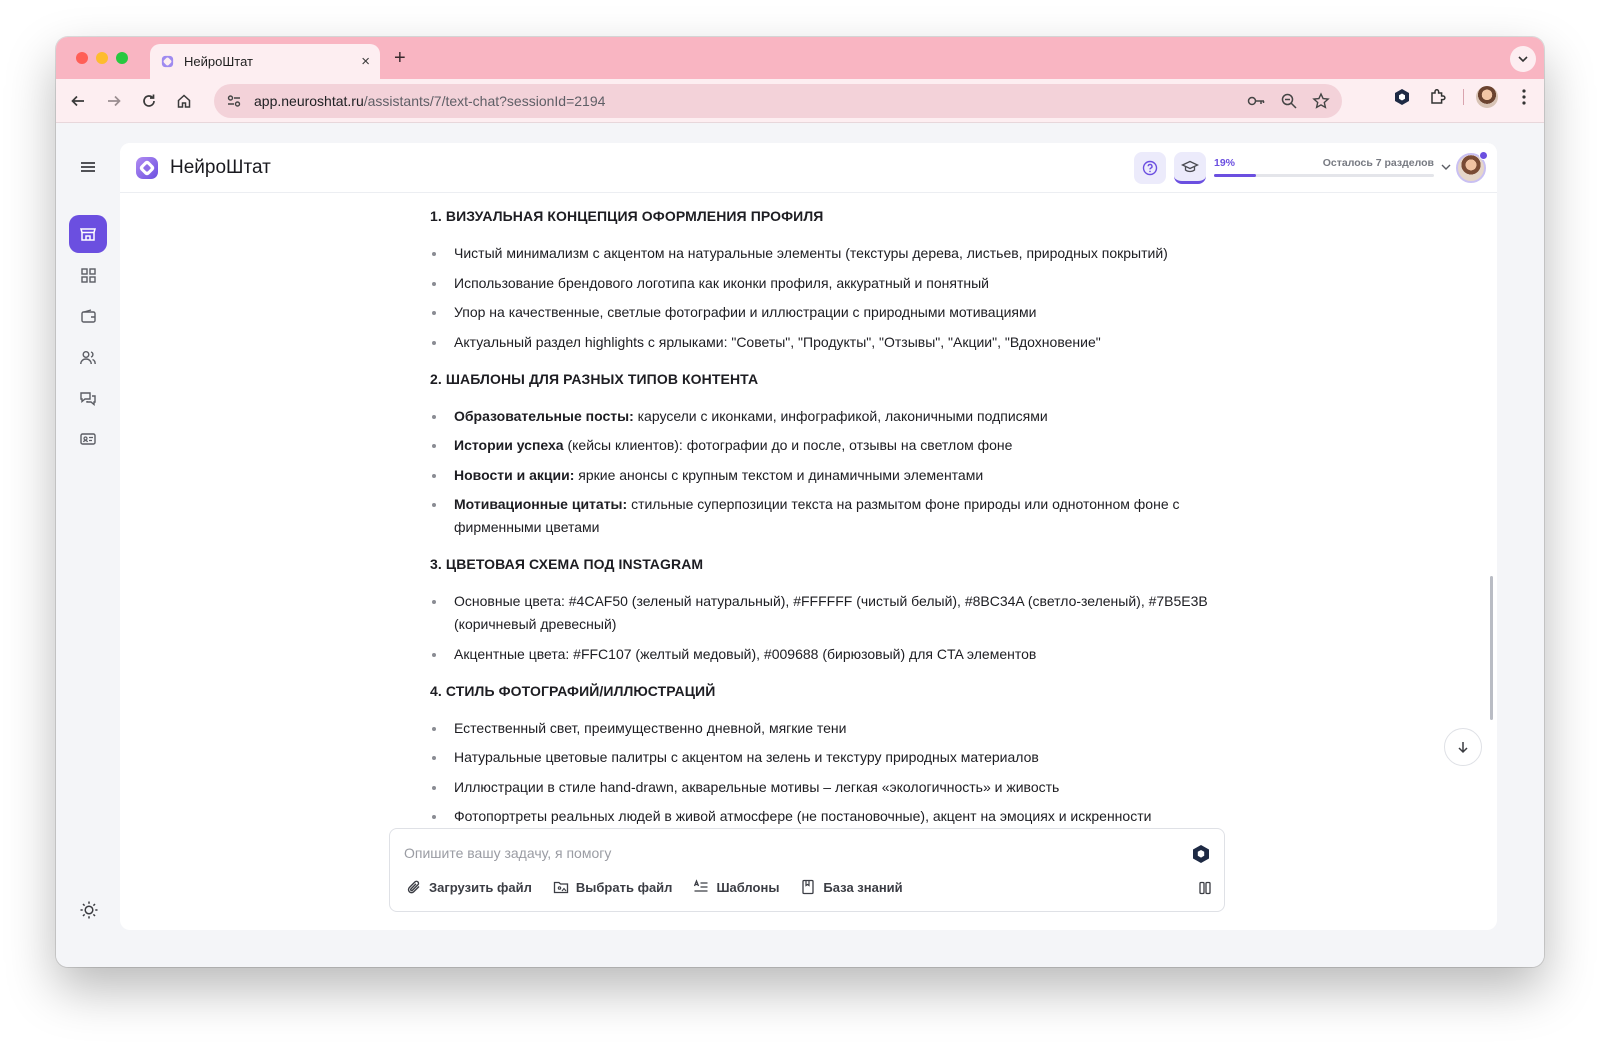 The width and height of the screenshot is (1600, 1043). I want to click on kebab-menu-icon, so click(1524, 97).